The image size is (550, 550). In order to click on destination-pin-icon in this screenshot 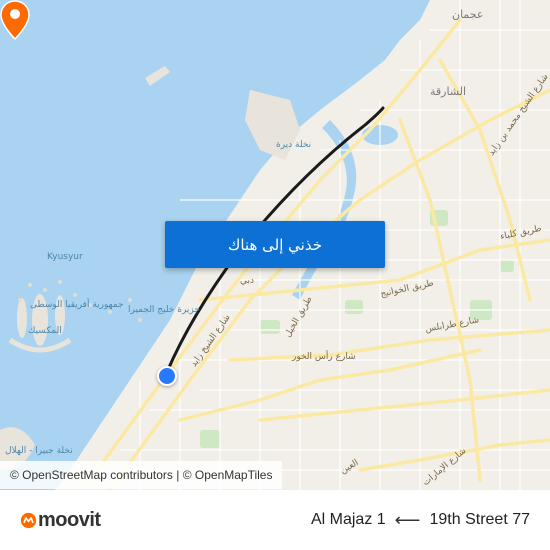, I will do `click(15, 20)`.